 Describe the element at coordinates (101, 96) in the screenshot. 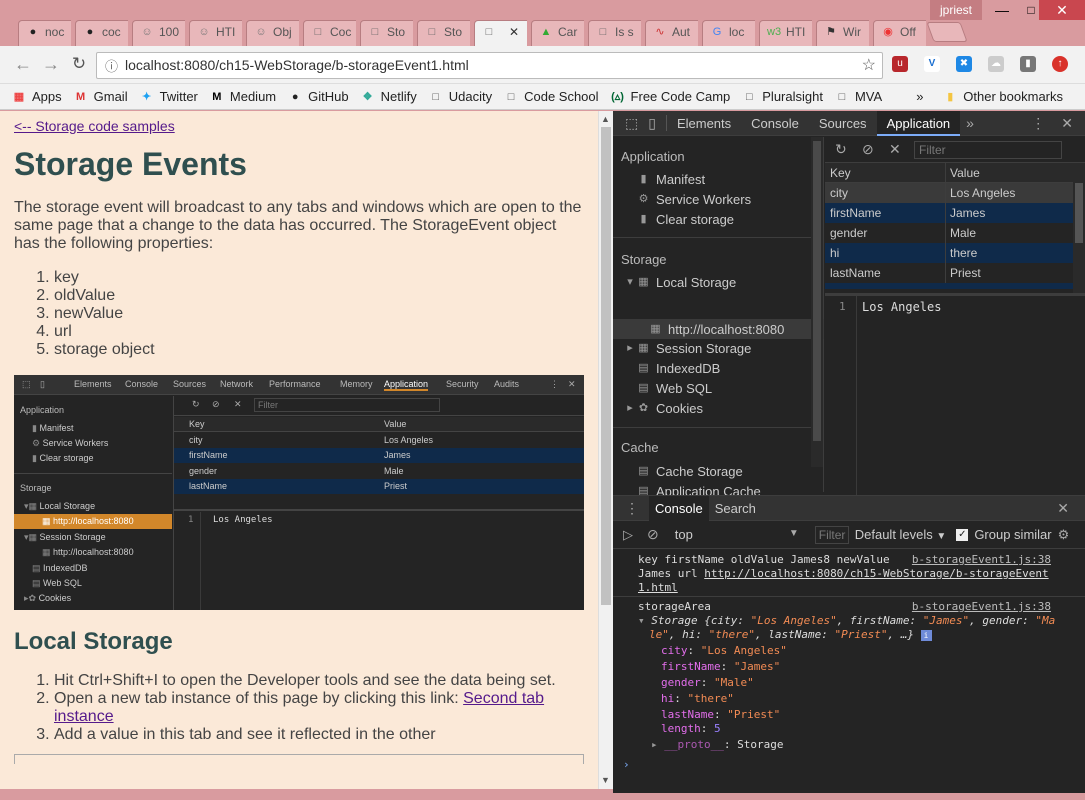

I see `bookmark-item: M Gmail` at that location.